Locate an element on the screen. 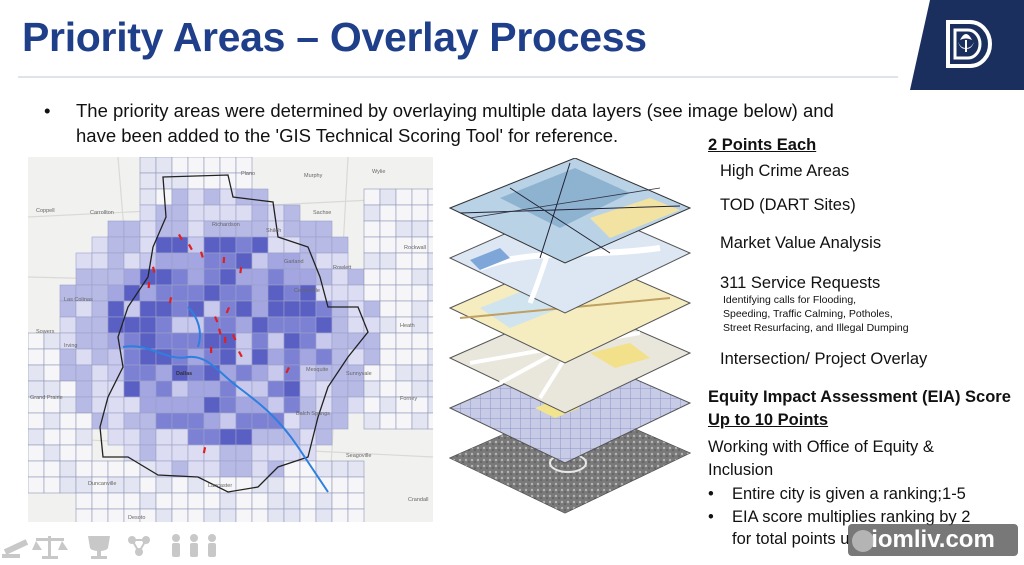 Image resolution: width=1024 pixels, height=565 pixels. map-label-seagoville: Seagoville is located at coordinates (358, 456).